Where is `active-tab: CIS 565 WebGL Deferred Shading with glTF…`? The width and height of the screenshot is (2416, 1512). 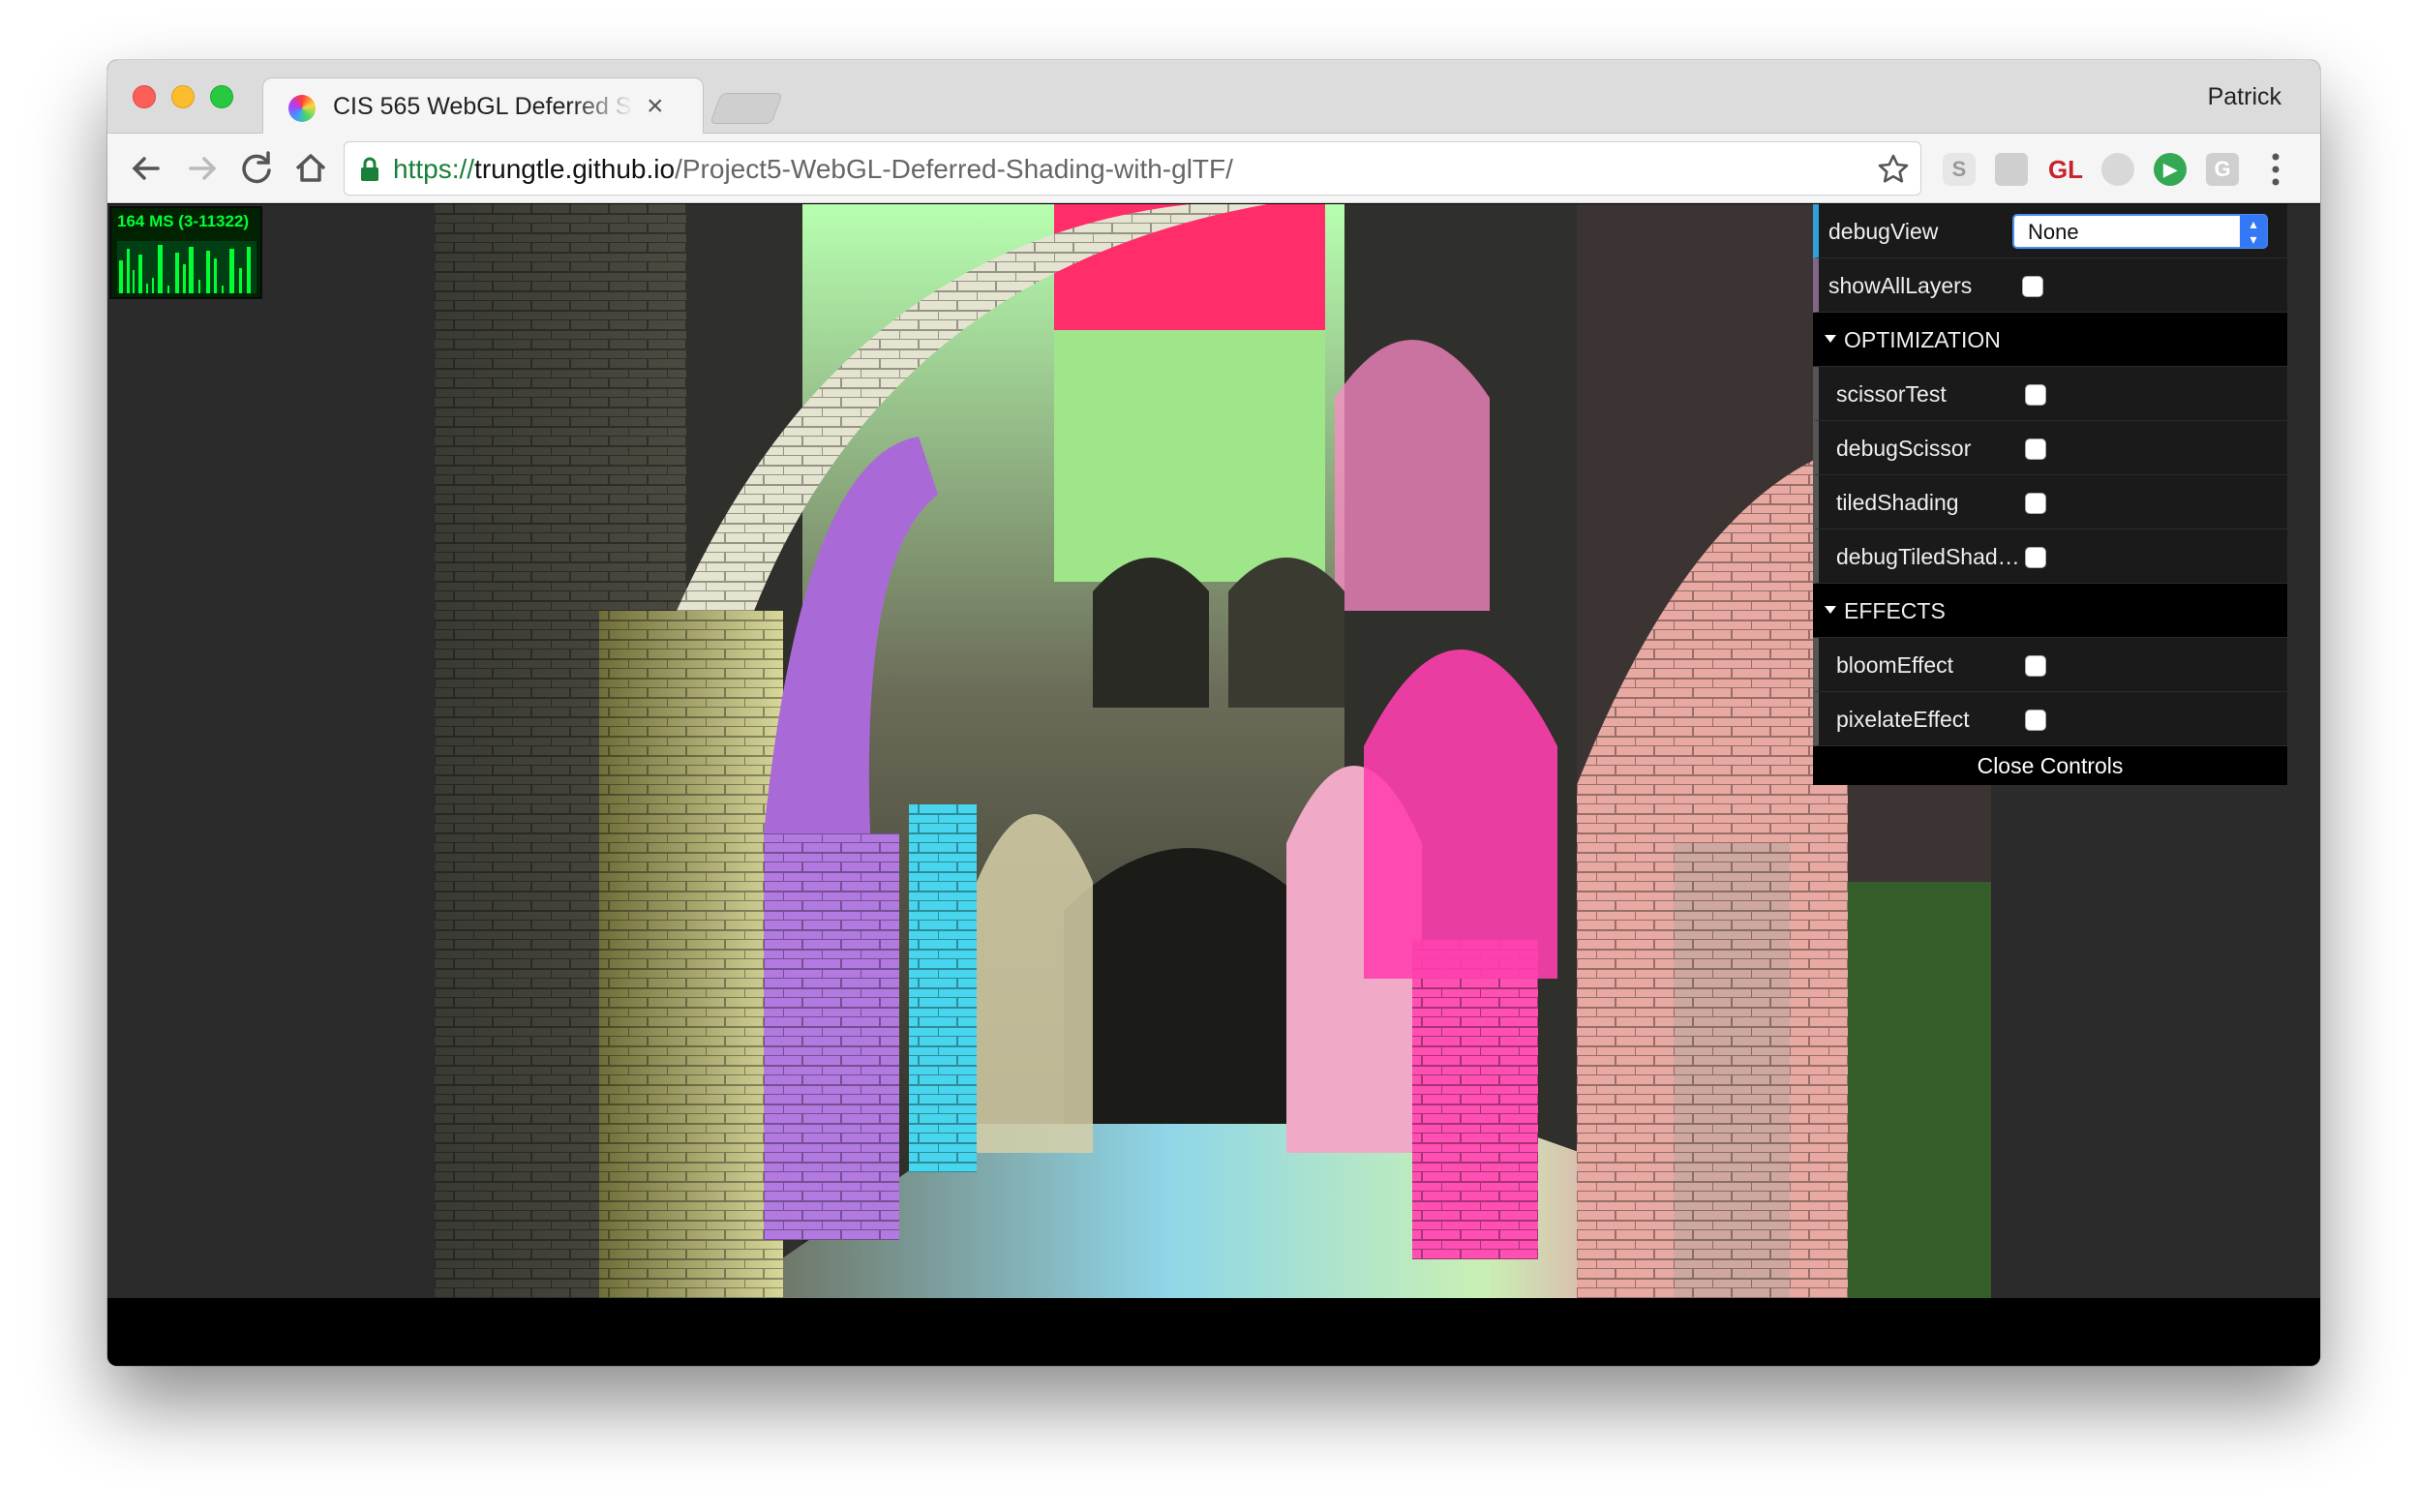
active-tab: CIS 565 WebGL Deferred Shading with glTF… is located at coordinates (483, 106).